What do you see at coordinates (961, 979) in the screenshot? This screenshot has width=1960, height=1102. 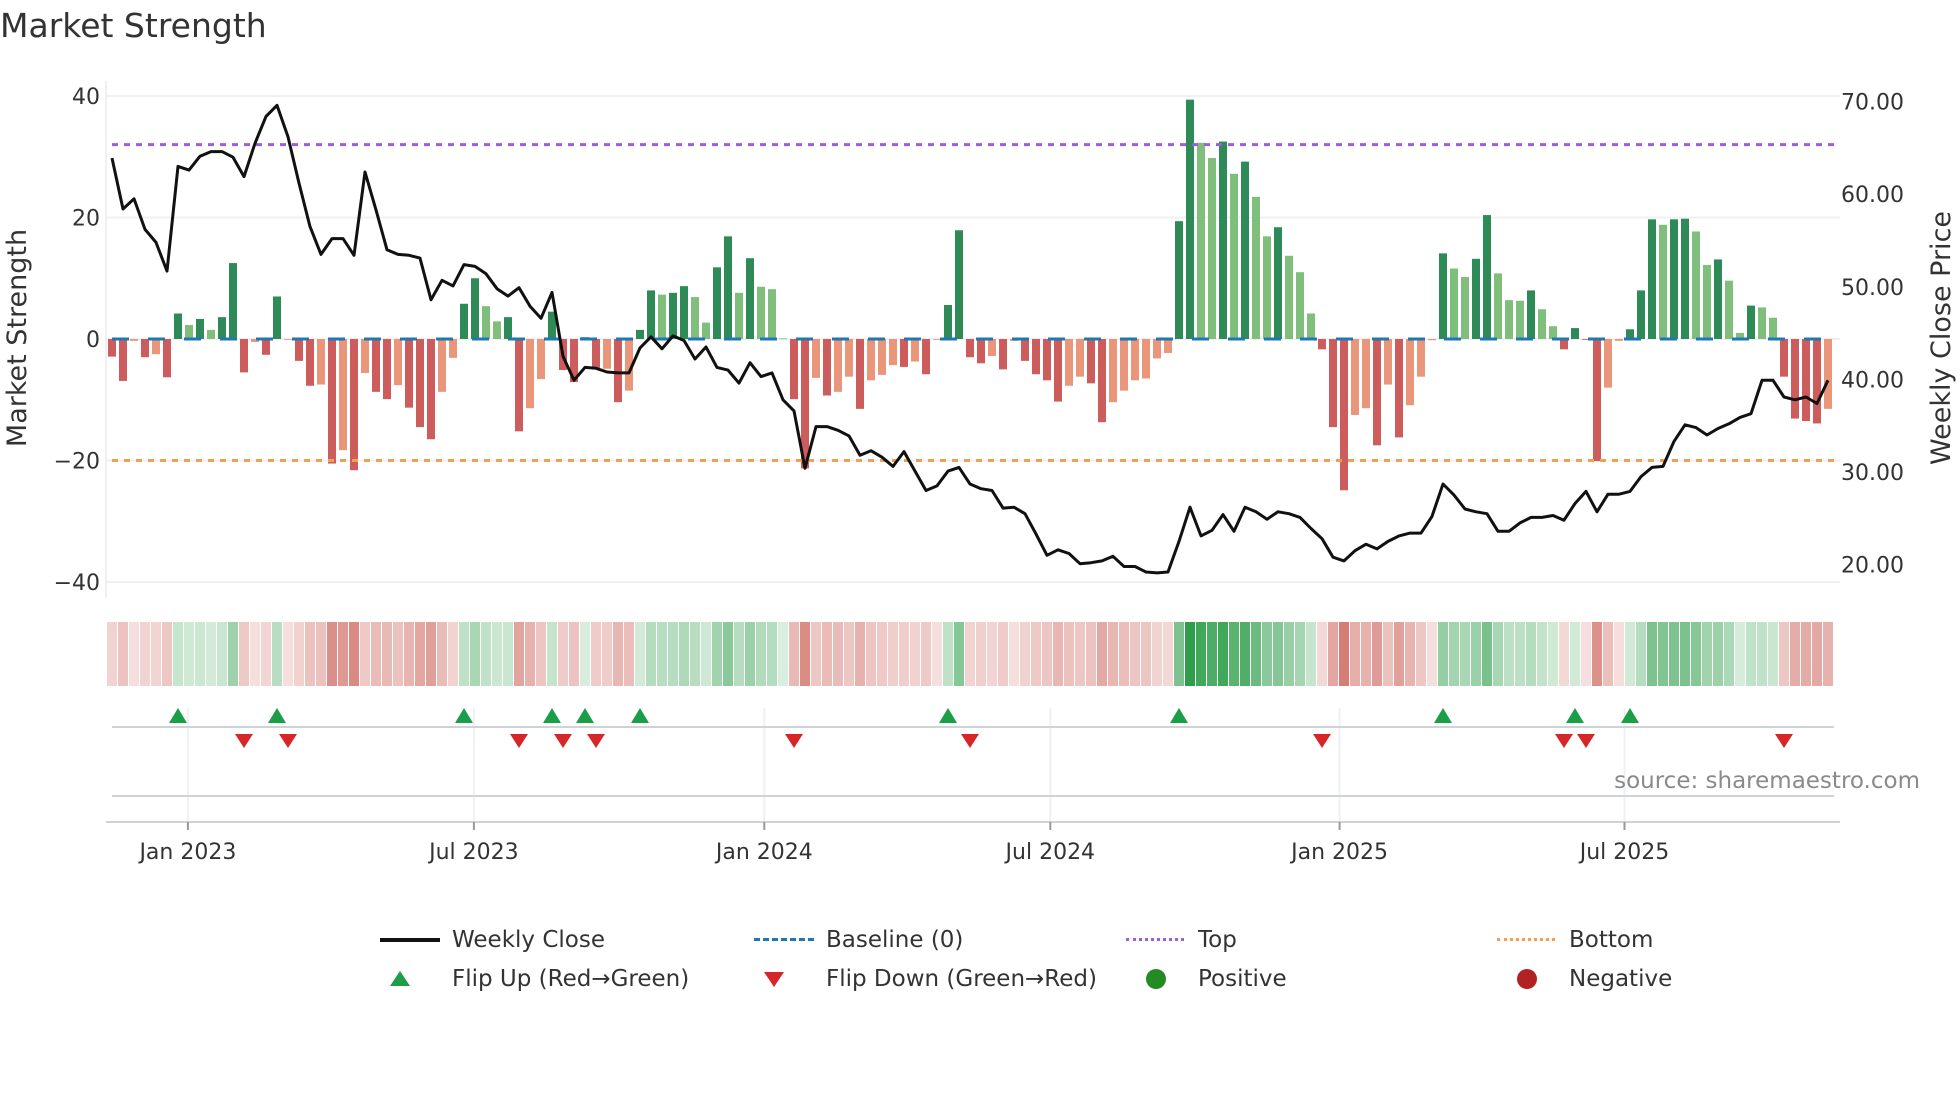 I see `legend-label: Flip Down (Green→Red)` at bounding box center [961, 979].